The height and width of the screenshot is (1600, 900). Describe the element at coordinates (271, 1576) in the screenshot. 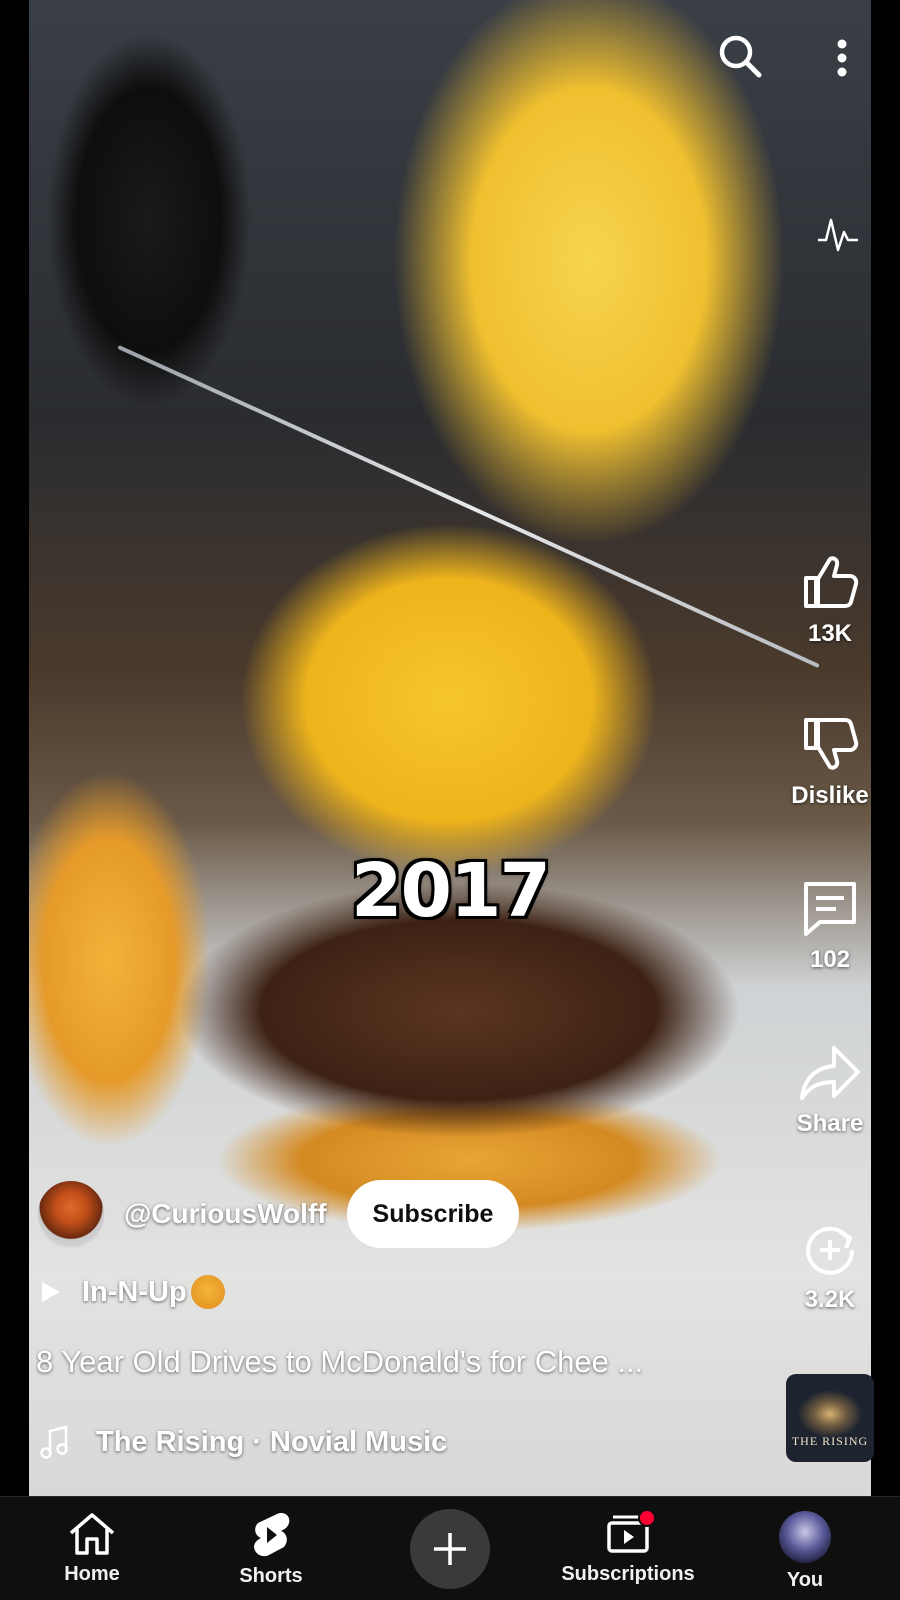

I see `nav-shorts-label: Shorts` at that location.